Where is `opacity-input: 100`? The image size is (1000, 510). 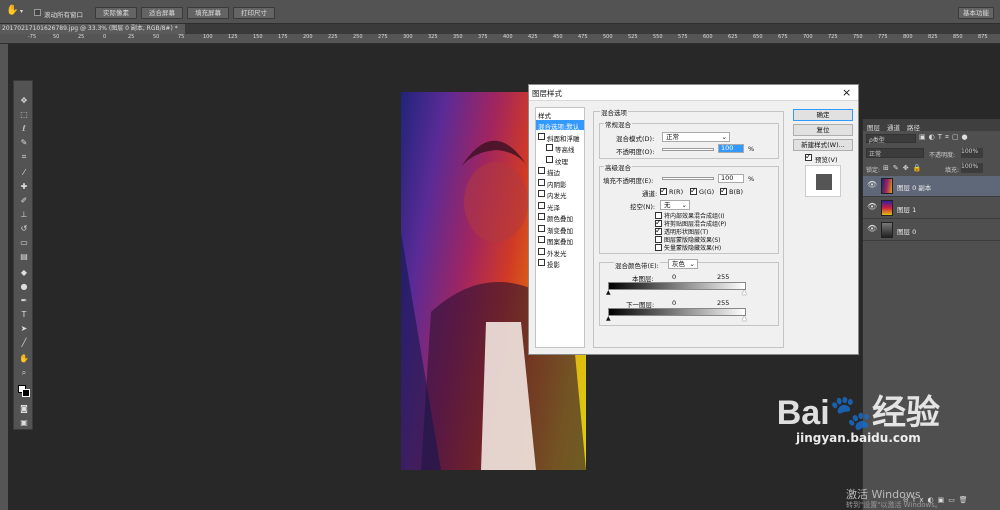
opacity-input: 100 is located at coordinates (731, 148).